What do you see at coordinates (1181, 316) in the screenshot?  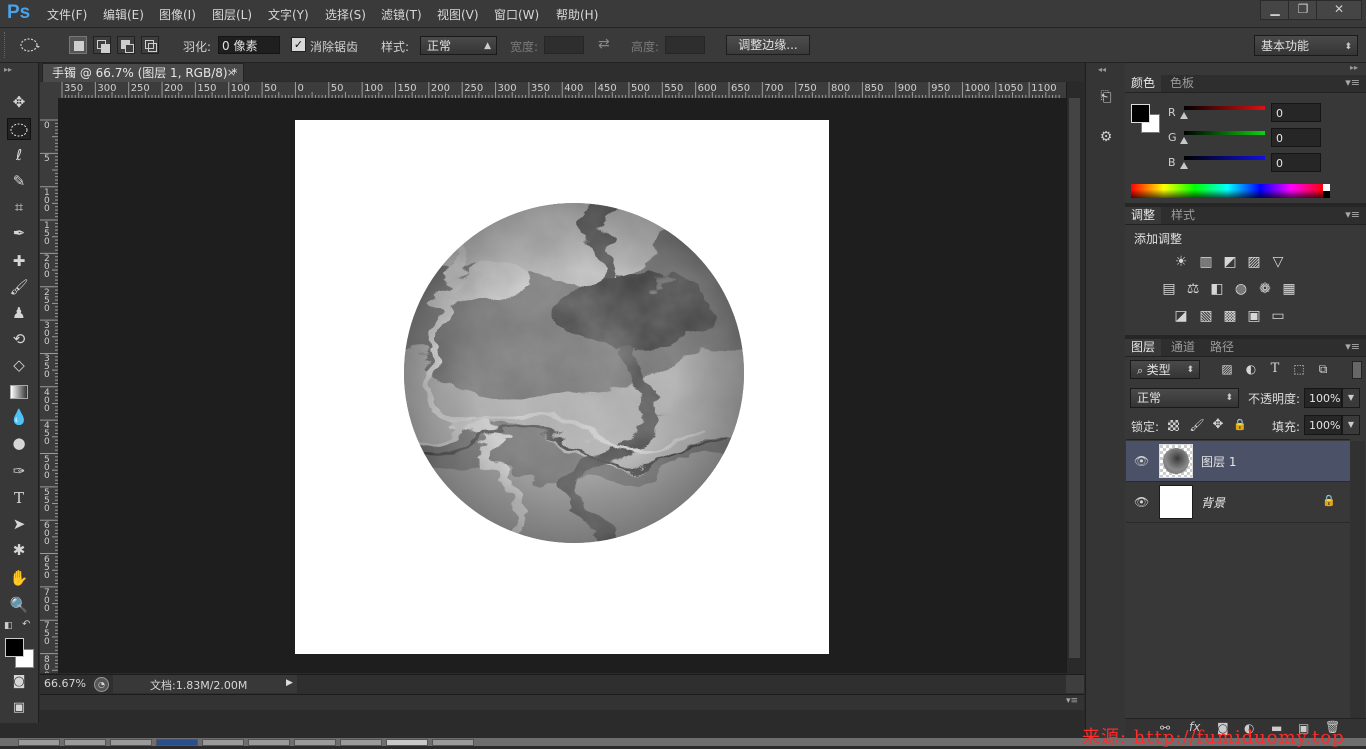 I see `invert-icon: ◪` at bounding box center [1181, 316].